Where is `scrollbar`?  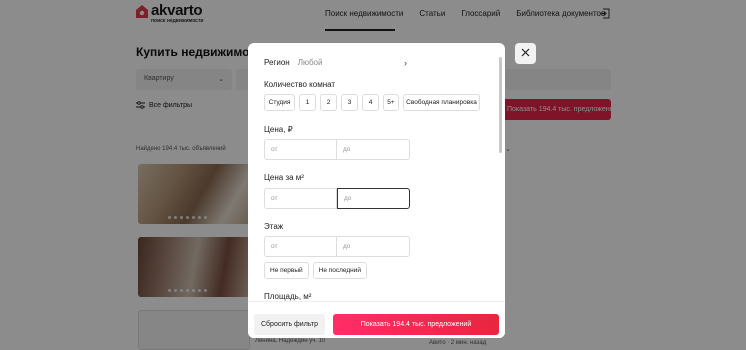 scrollbar is located at coordinates (500, 105).